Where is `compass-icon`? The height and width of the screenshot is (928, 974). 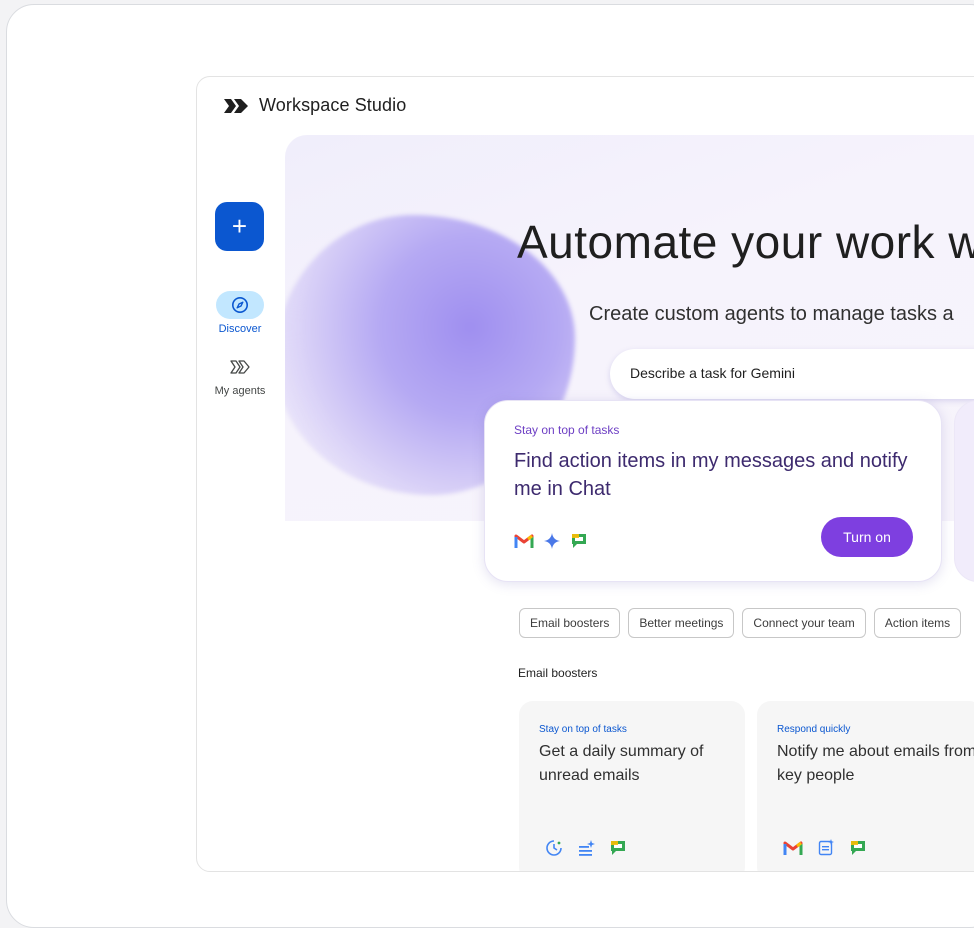
compass-icon is located at coordinates (240, 305).